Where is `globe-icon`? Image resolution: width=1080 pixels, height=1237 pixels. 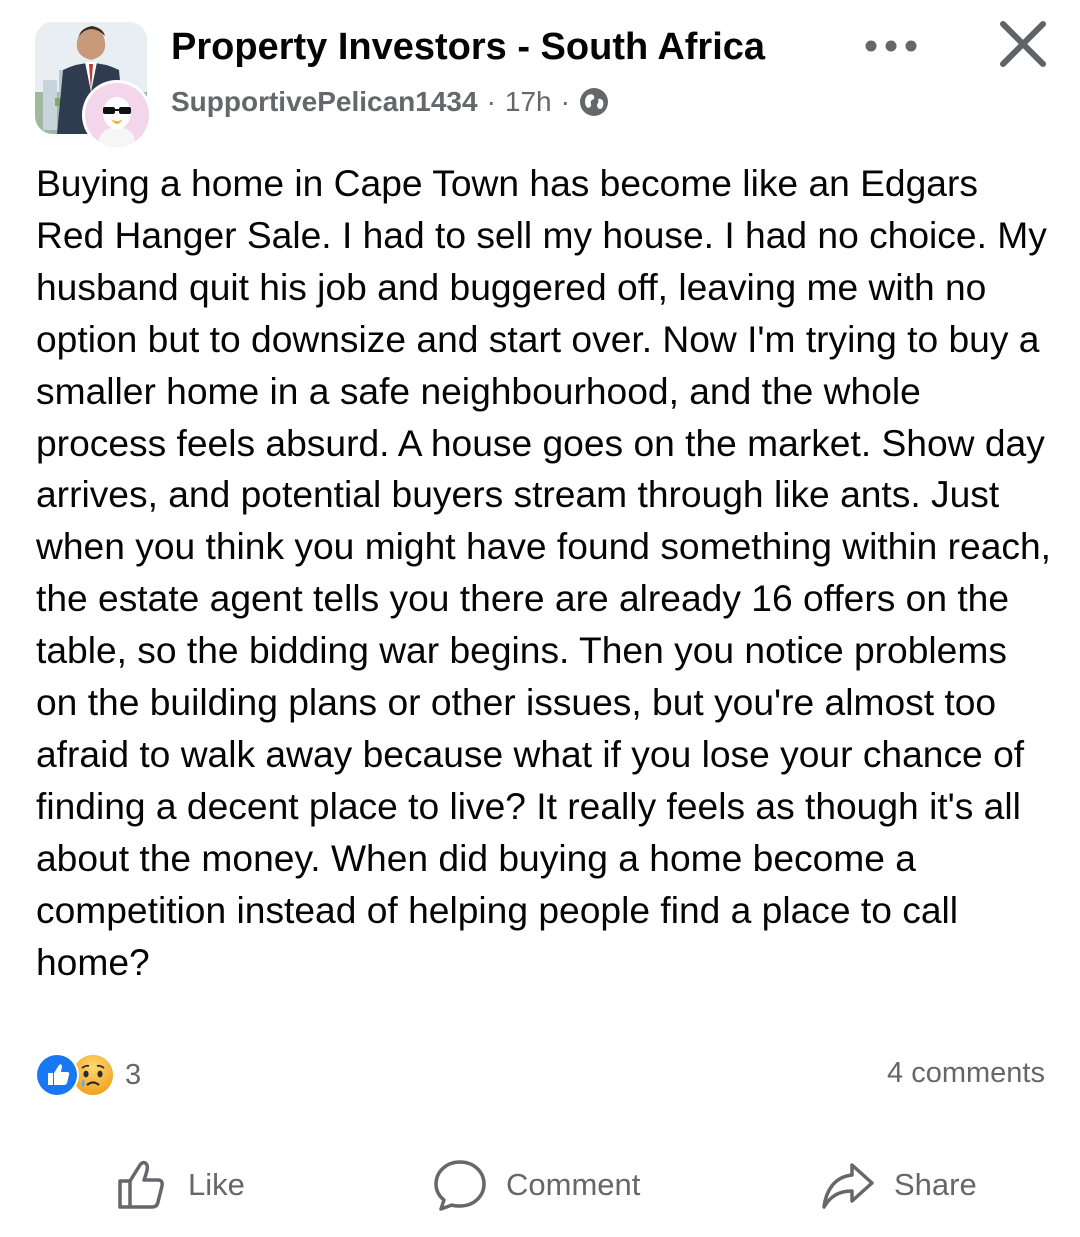 globe-icon is located at coordinates (594, 102).